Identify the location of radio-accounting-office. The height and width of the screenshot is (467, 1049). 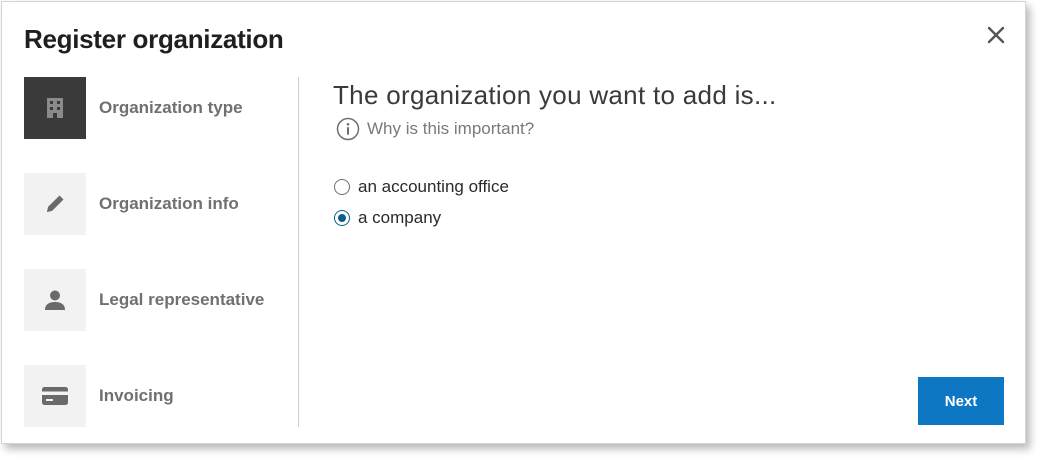
(342, 186).